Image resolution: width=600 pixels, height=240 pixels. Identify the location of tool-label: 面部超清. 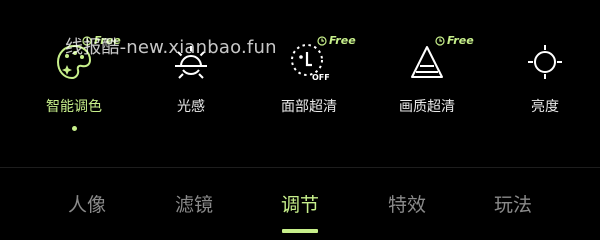
(309, 107).